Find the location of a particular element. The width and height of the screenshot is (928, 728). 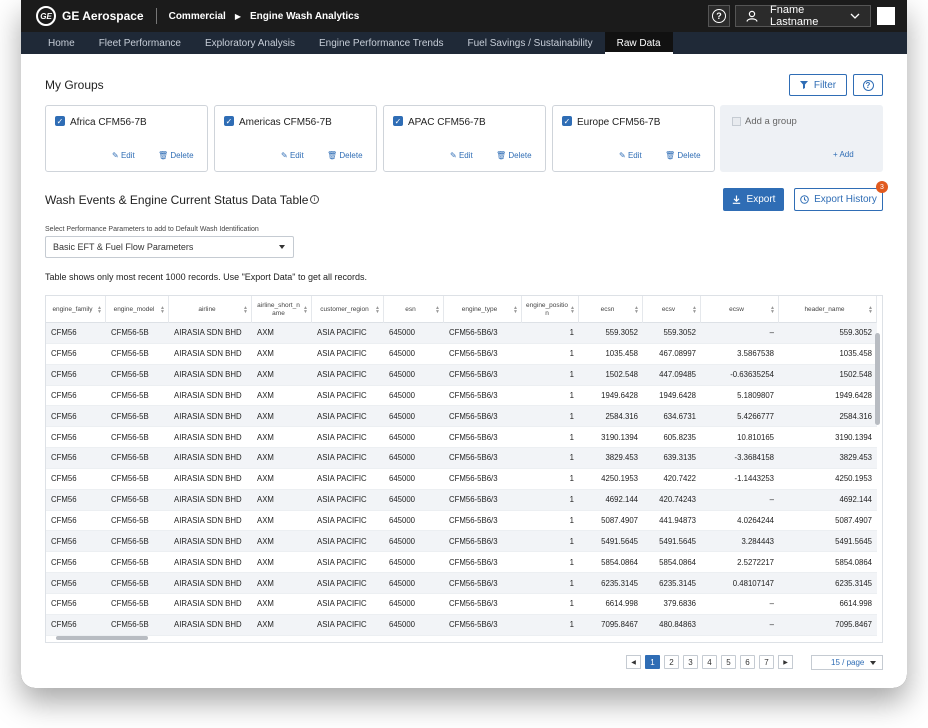

filter-button: Filter is located at coordinates (818, 85).